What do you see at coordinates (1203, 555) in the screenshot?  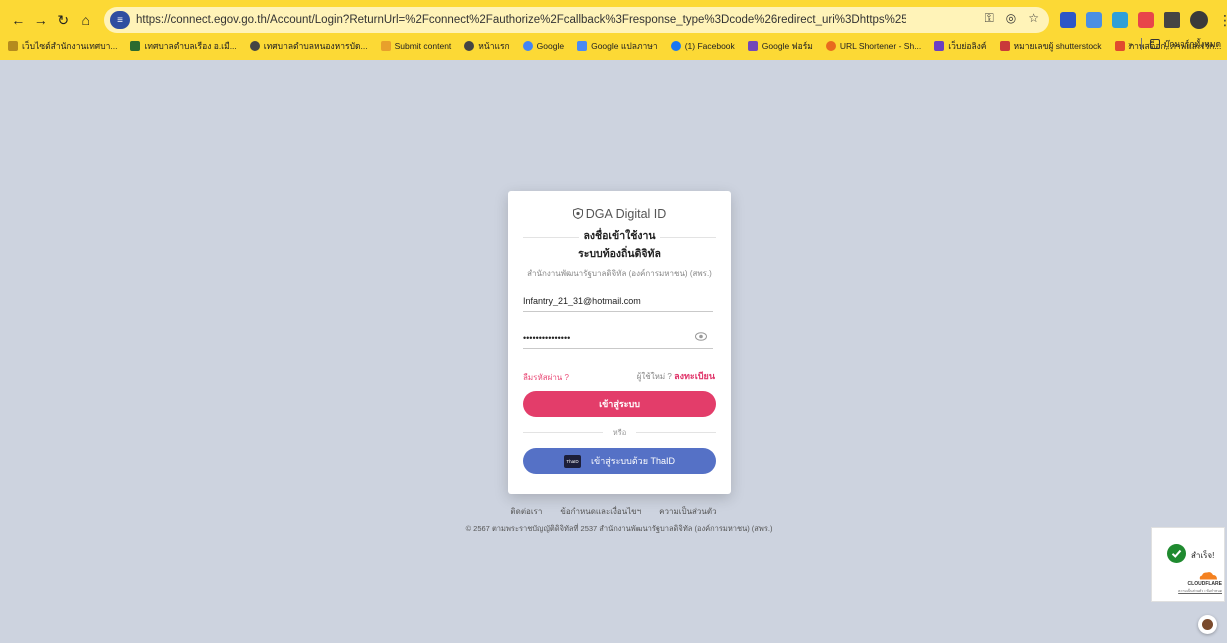 I see `verification-status: สำเร็จ!` at bounding box center [1203, 555].